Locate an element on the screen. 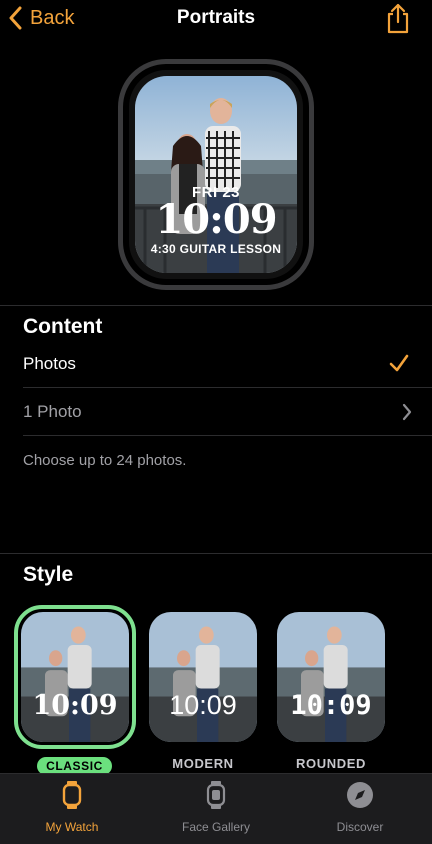  tab-face-gallery: Face Gallery is located at coordinates (216, 807).